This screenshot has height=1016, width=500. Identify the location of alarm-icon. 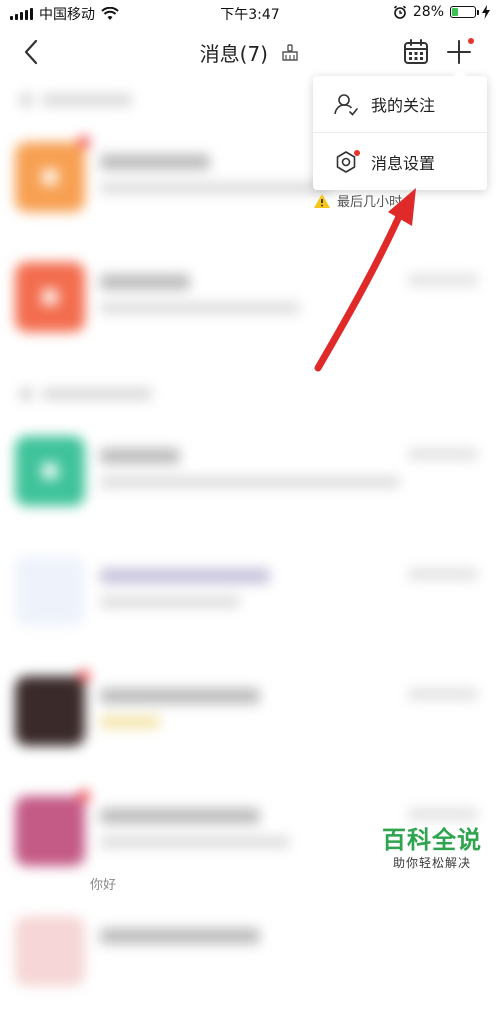
(399, 12).